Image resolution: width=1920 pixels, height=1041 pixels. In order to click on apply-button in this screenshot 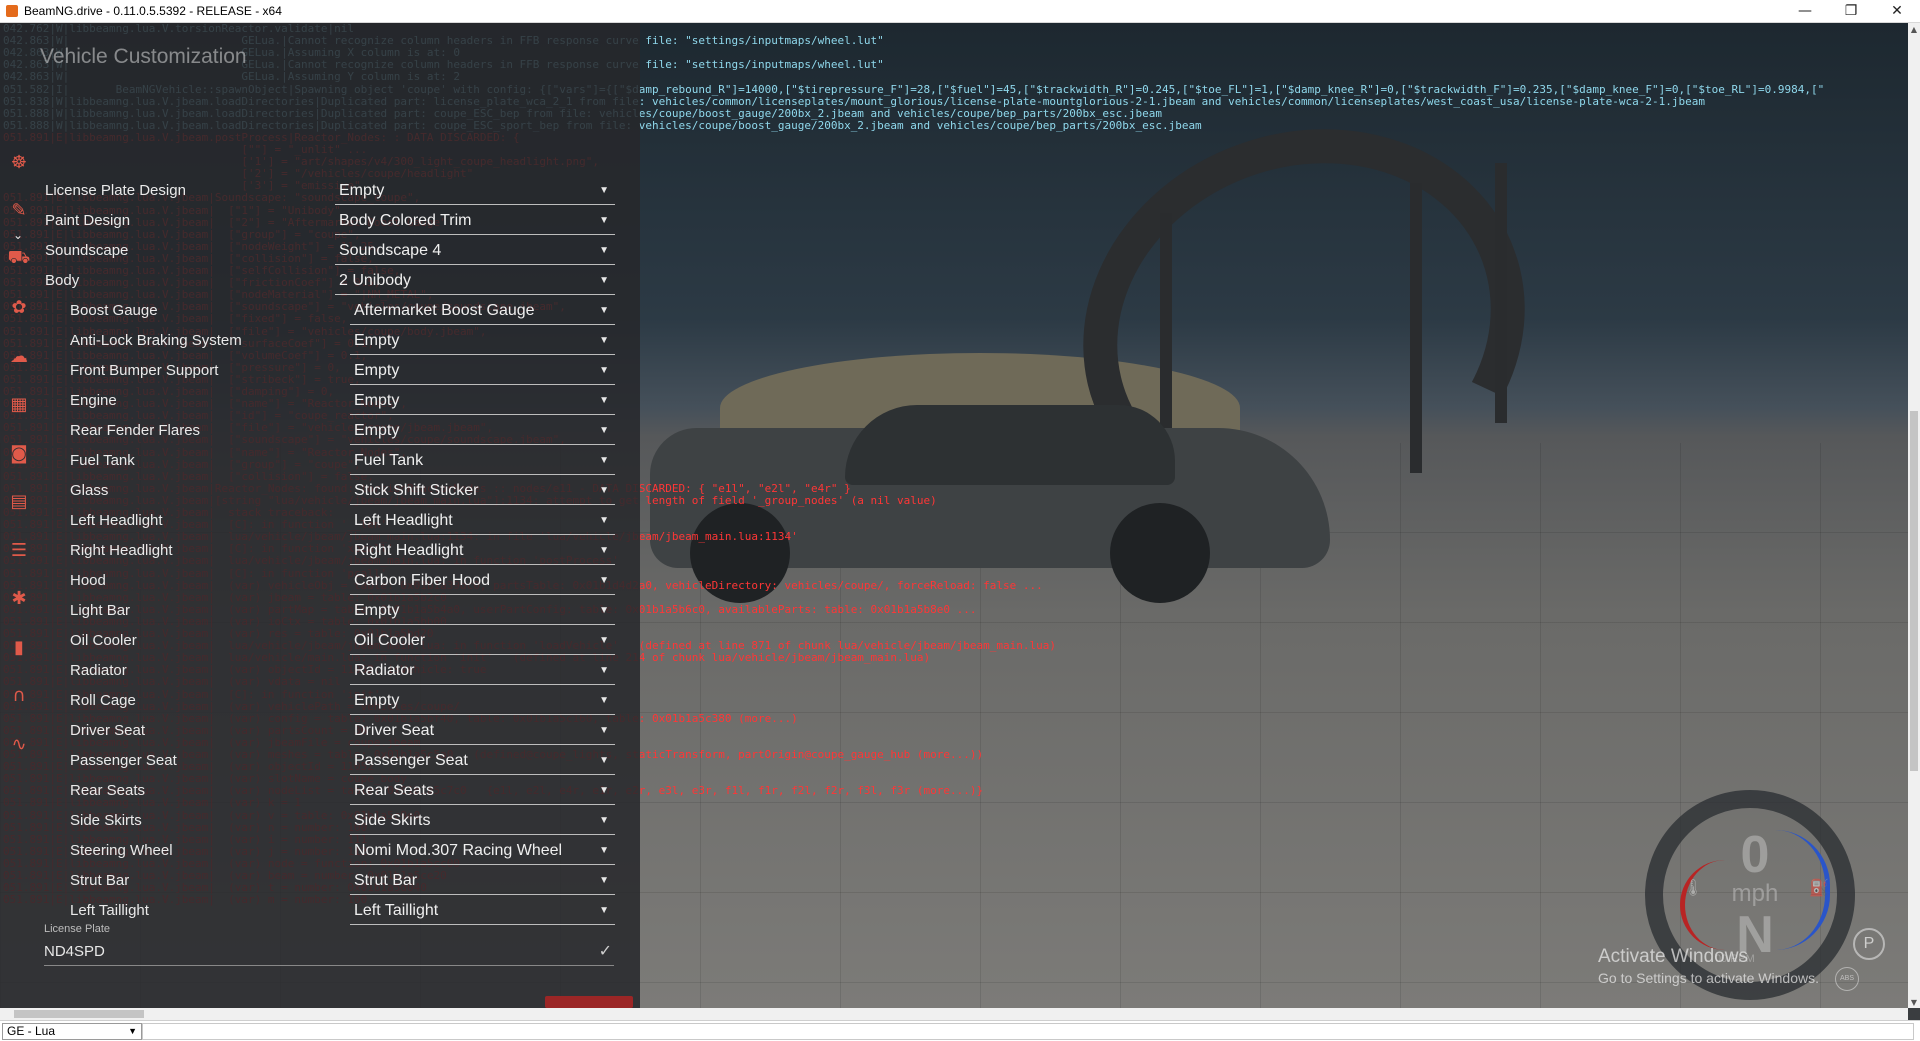, I will do `click(589, 1002)`.